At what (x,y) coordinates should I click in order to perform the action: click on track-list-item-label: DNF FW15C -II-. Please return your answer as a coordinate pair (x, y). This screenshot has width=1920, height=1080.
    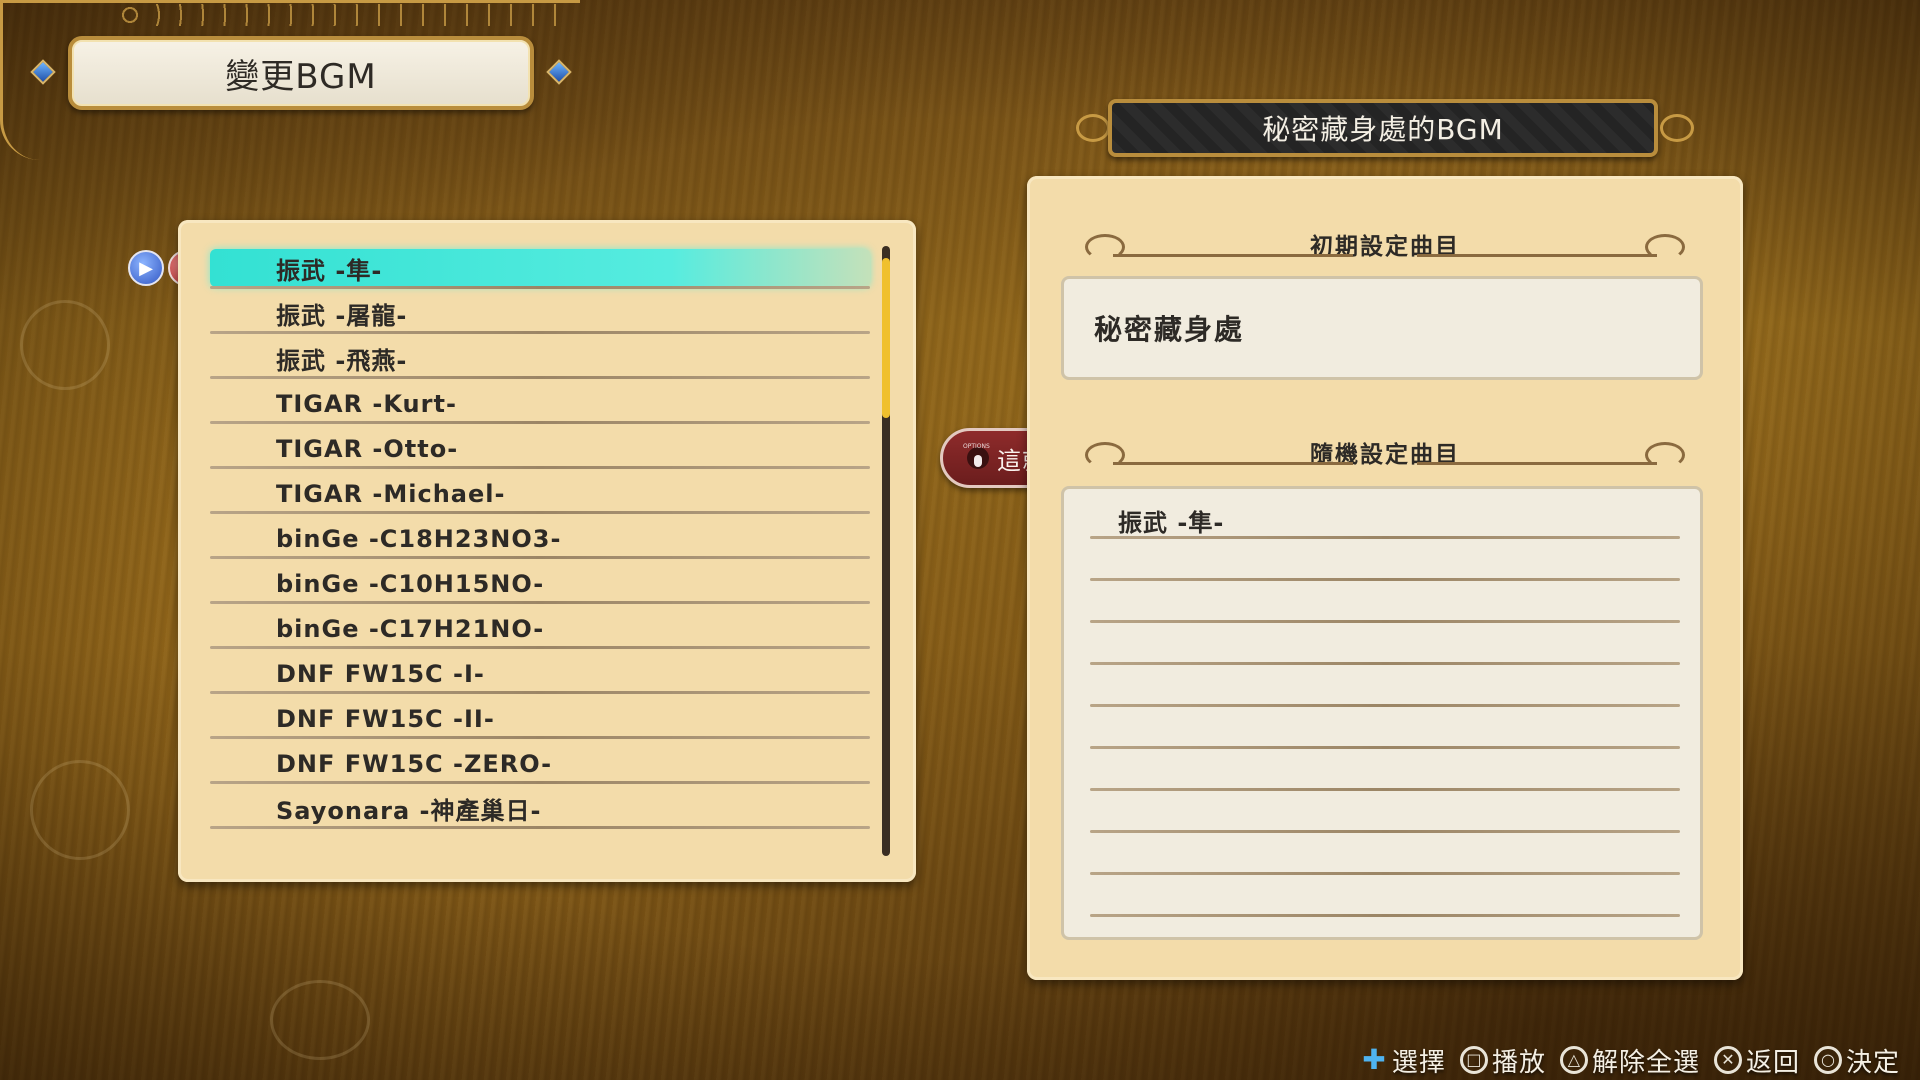
    Looking at the image, I should click on (385, 718).